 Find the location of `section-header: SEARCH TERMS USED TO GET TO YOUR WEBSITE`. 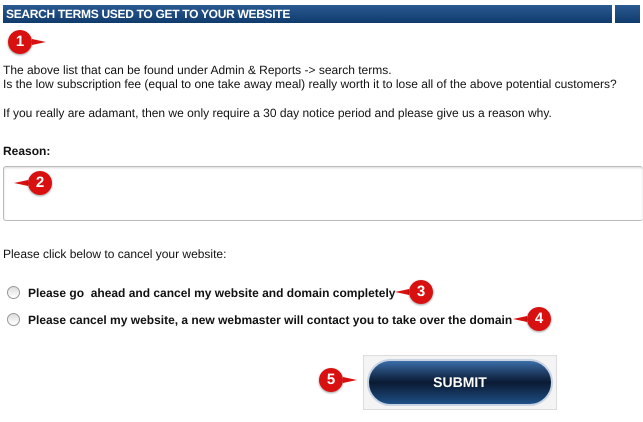

section-header: SEARCH TERMS USED TO GET TO YOUR WEBSITE is located at coordinates (307, 14).